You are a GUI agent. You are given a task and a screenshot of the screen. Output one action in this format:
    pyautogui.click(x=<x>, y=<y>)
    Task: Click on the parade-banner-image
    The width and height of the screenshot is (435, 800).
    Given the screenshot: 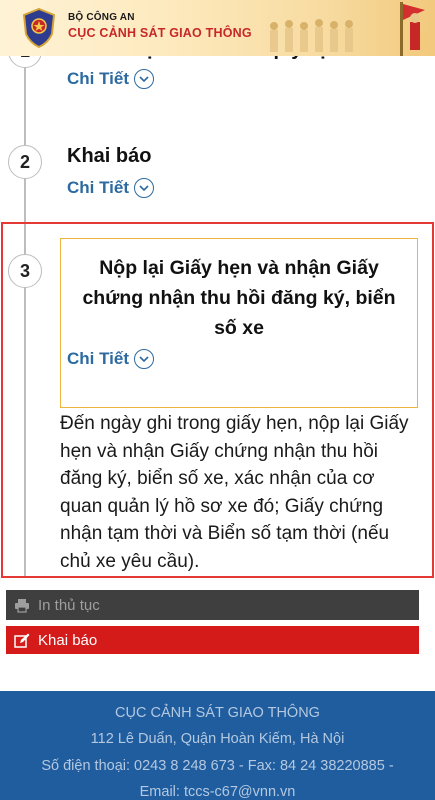 What is the action you would take?
    pyautogui.click(x=351, y=29)
    